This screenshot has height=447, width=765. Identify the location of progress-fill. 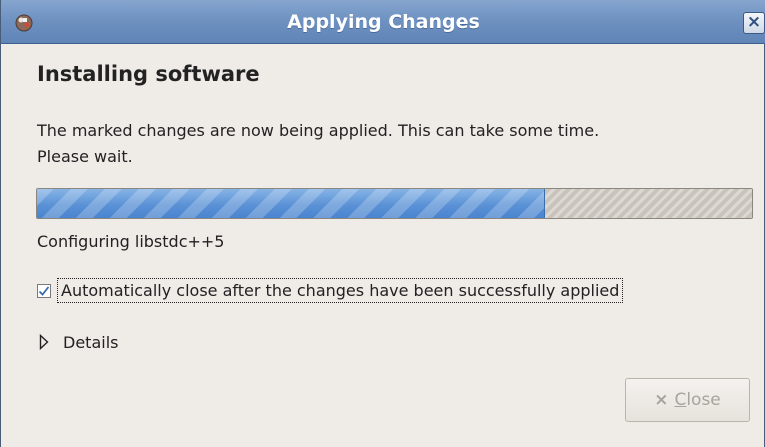
(291, 203).